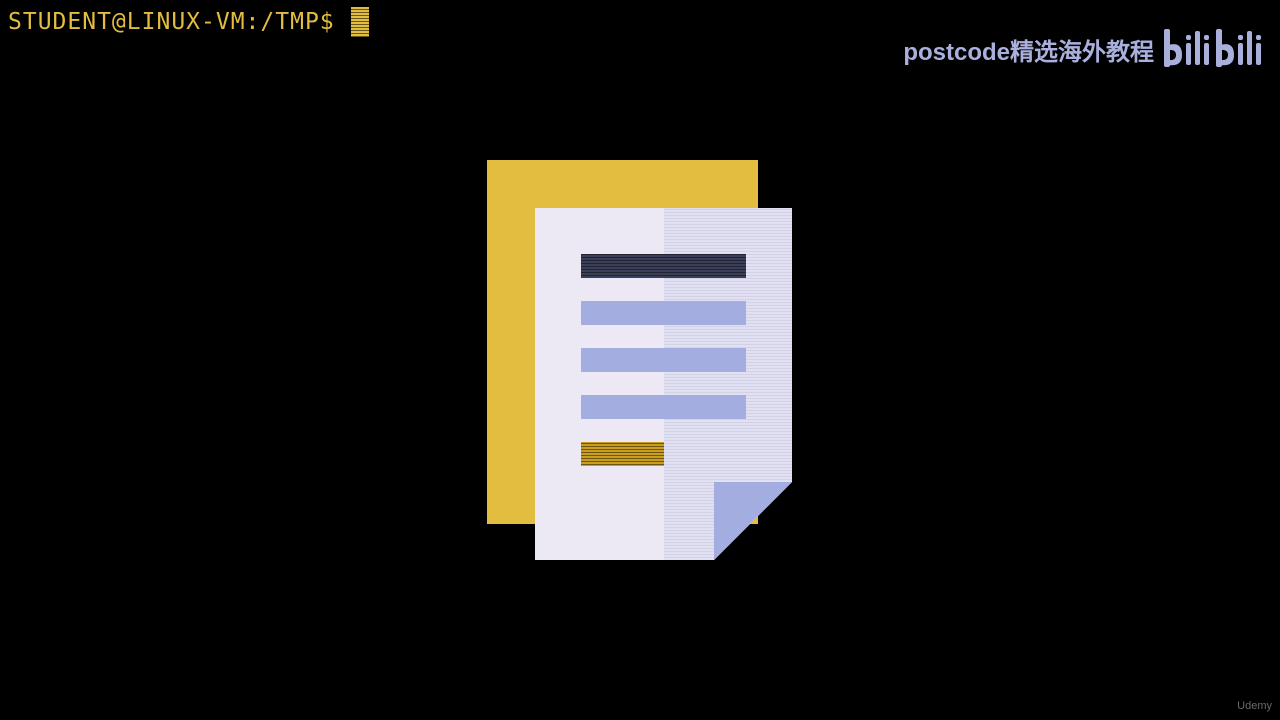 Image resolution: width=1280 pixels, height=720 pixels. I want to click on watermark-channel-text: postcode精选海外教程, so click(1028, 52).